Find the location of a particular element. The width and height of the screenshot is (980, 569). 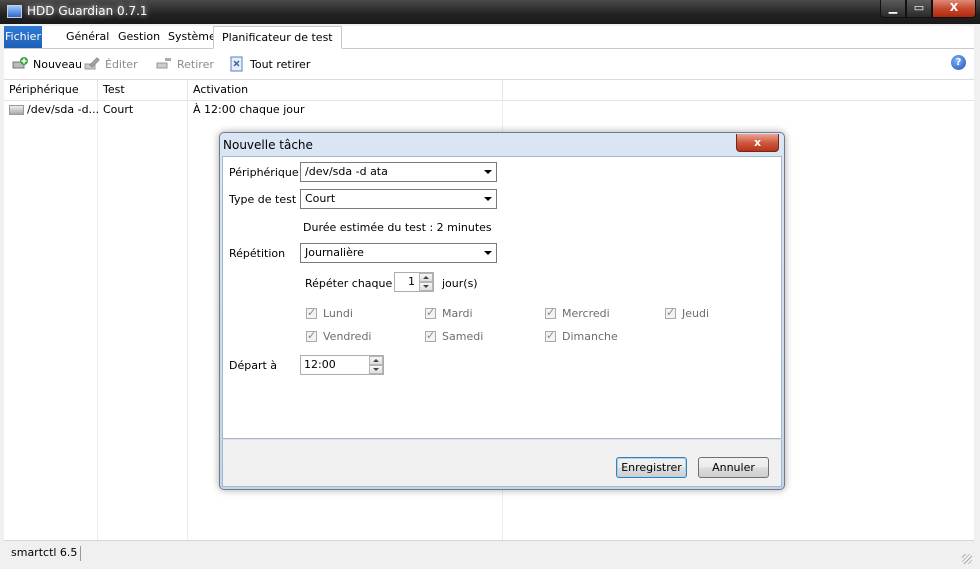

remove-button: Retirer is located at coordinates (185, 64).